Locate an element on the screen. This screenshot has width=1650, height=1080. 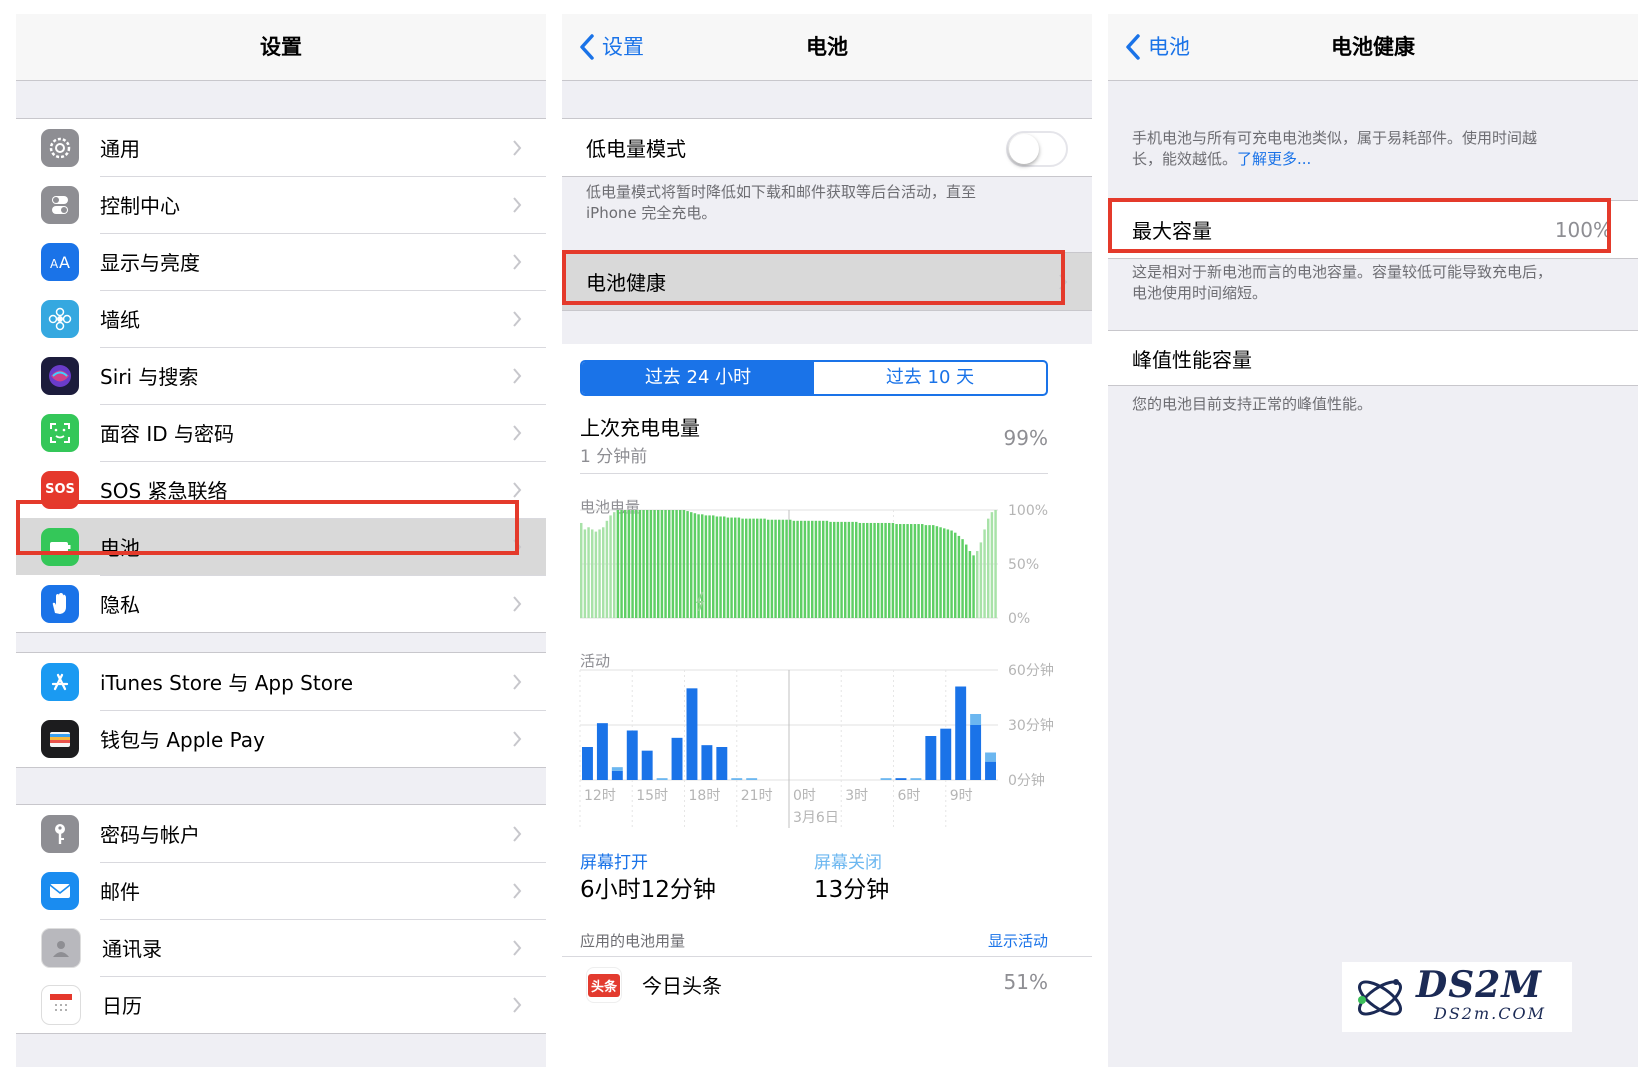
low-power-toggle is located at coordinates (1037, 149).